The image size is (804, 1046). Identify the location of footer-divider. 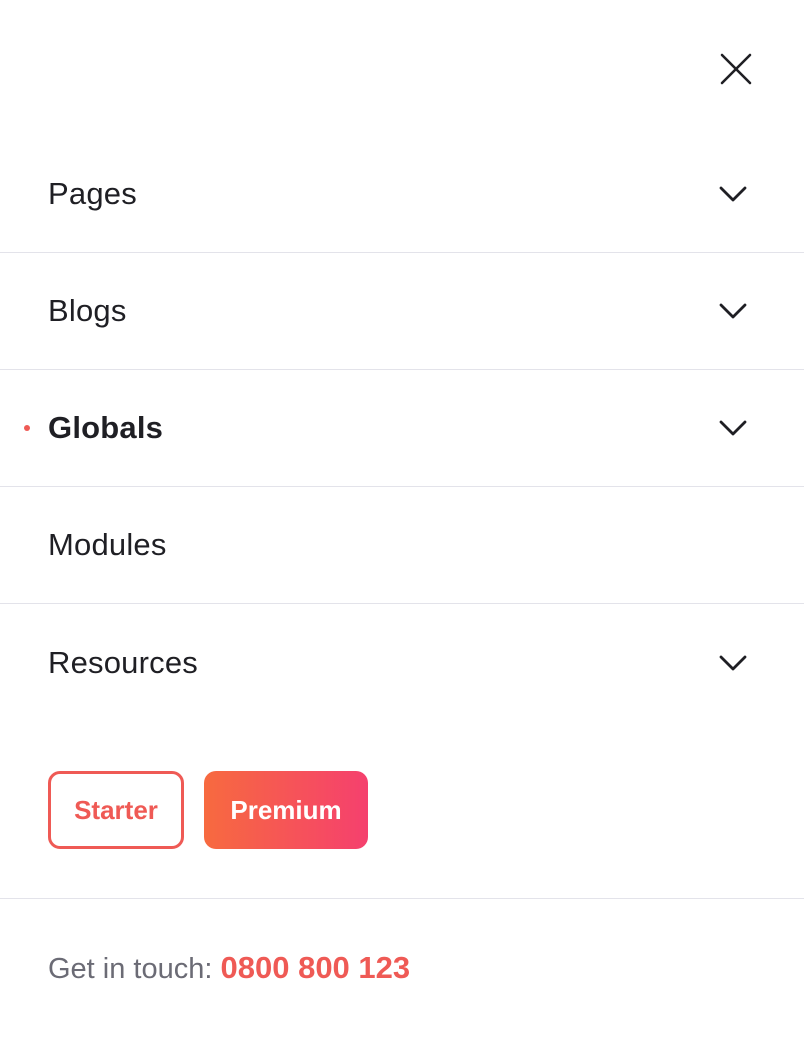
(402, 898).